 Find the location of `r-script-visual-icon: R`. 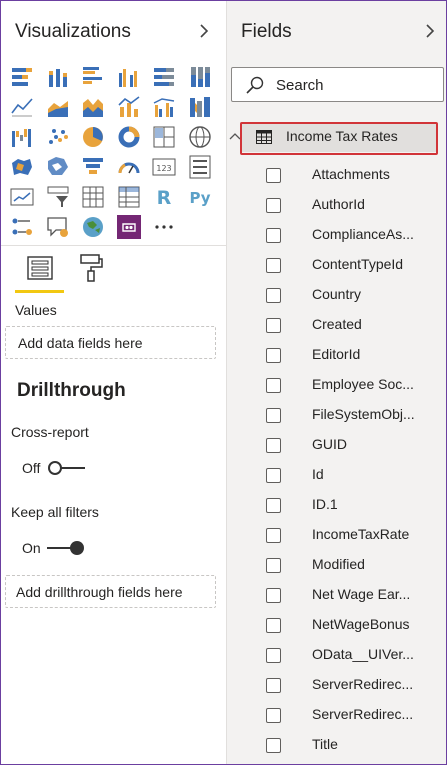

r-script-visual-icon: R is located at coordinates (164, 197).